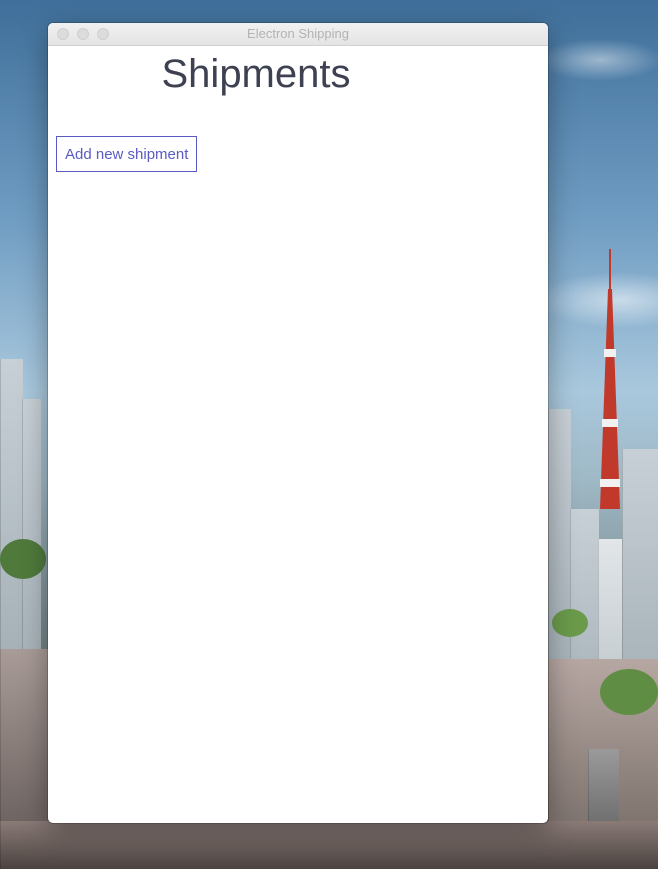  I want to click on window-title: Electron Shipping, so click(298, 33).